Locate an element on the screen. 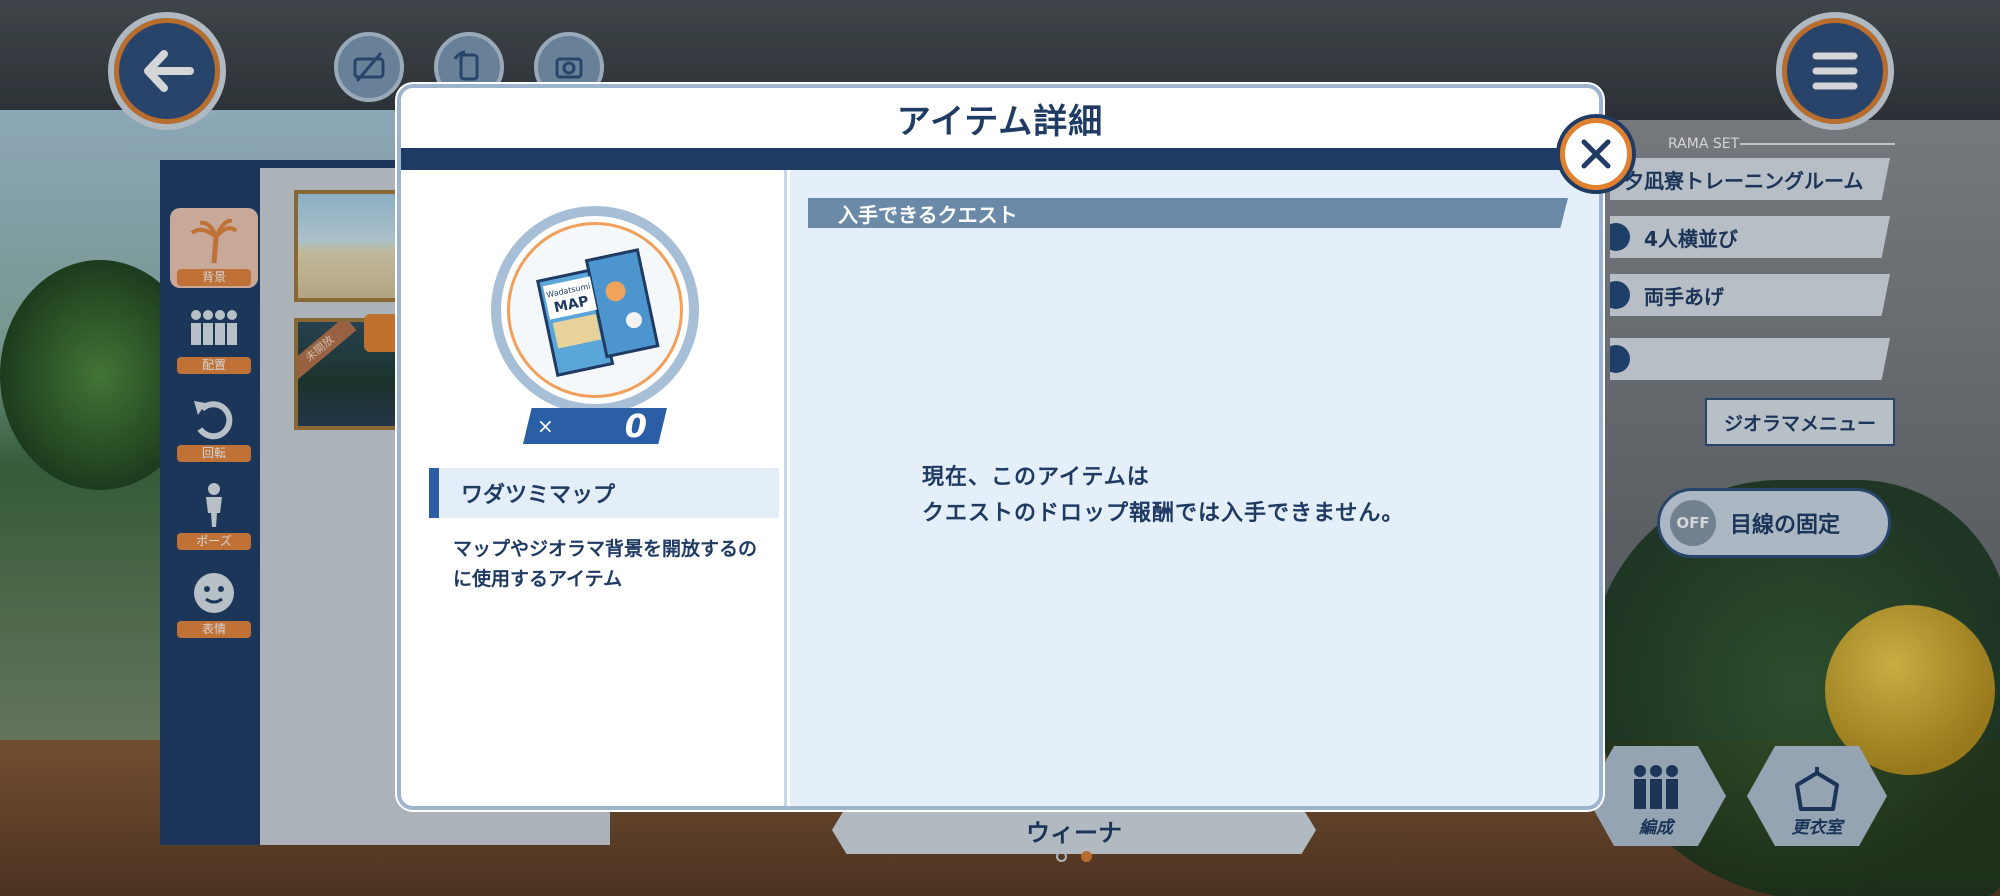 The height and width of the screenshot is (896, 2000). quest-section-title: 入手できるクエスト is located at coordinates (928, 214).